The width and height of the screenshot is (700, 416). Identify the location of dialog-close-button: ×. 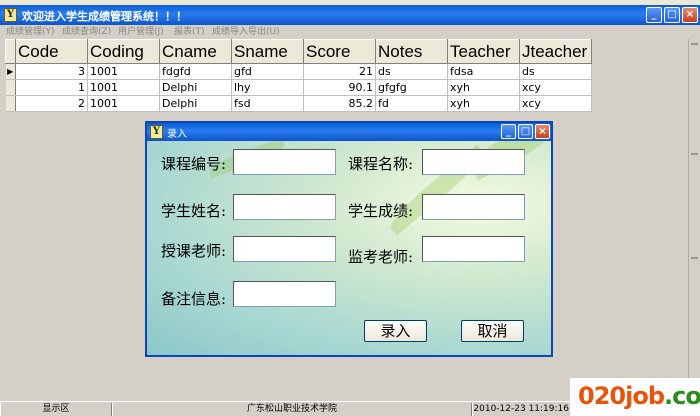
(542, 131).